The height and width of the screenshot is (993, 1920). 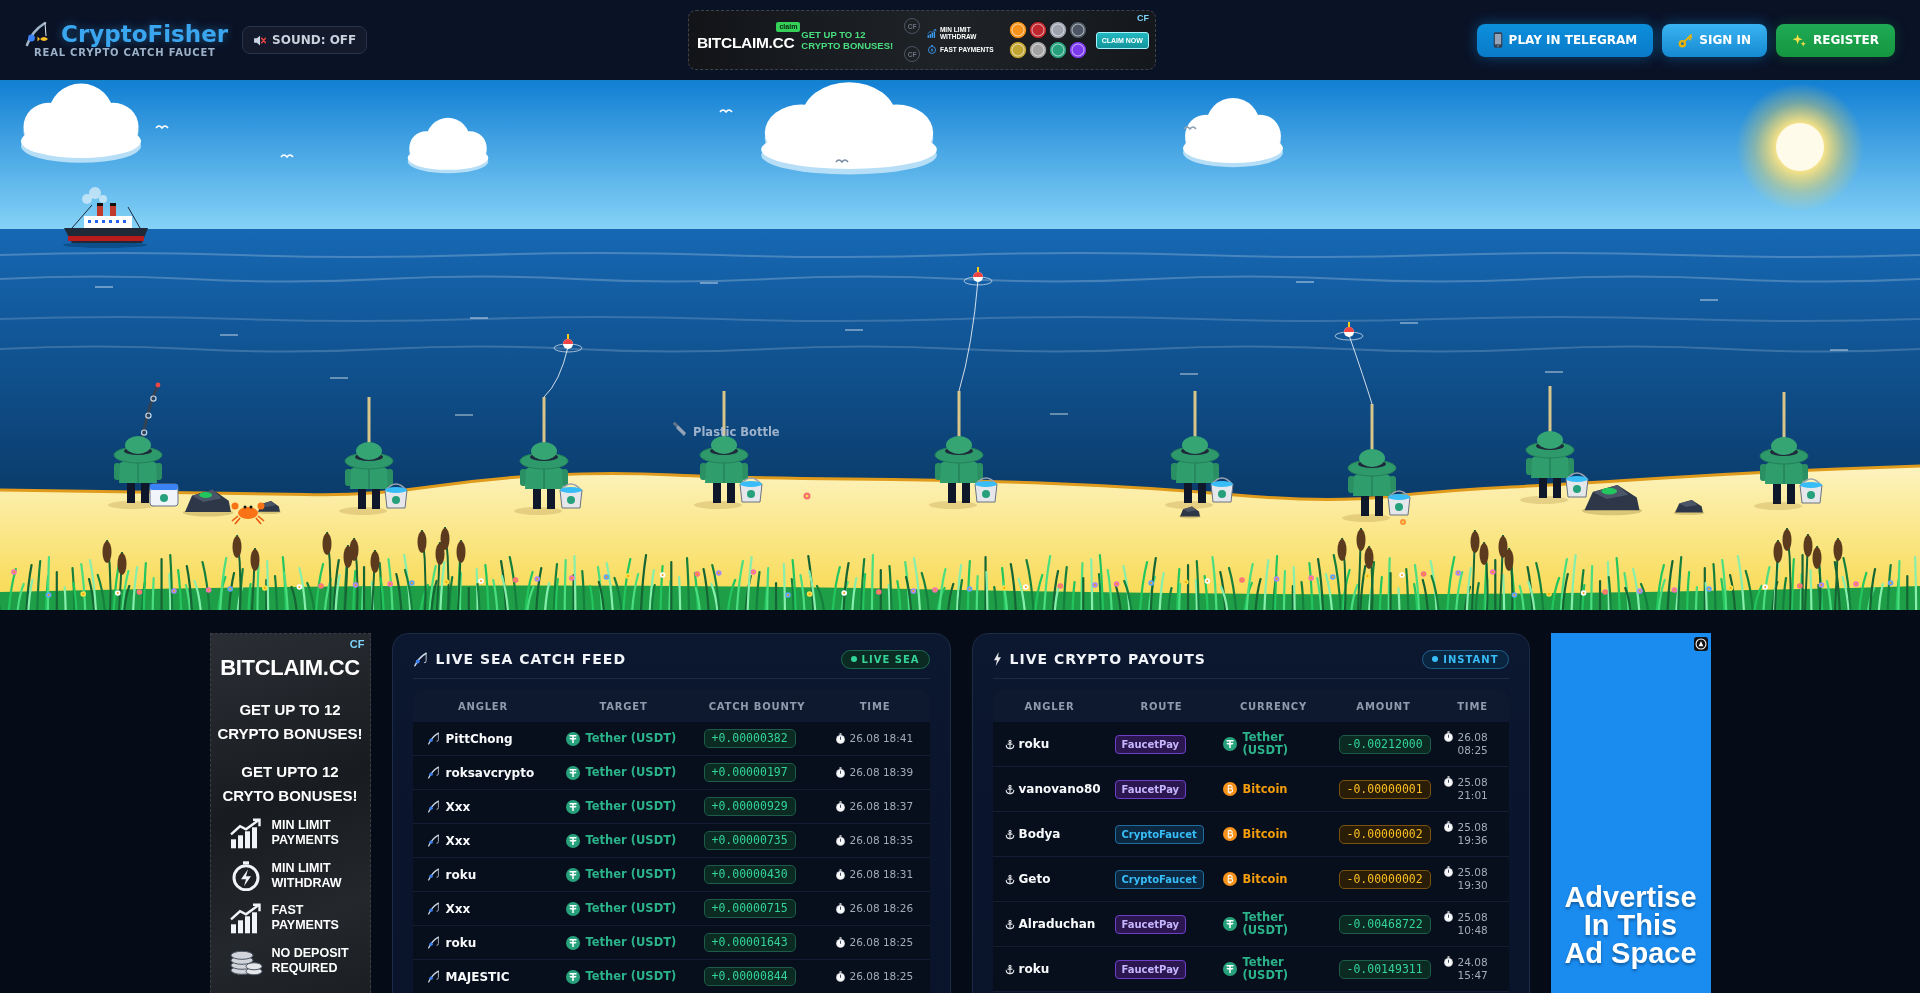 I want to click on catch-time: 26.08 18:31, so click(x=881, y=874).